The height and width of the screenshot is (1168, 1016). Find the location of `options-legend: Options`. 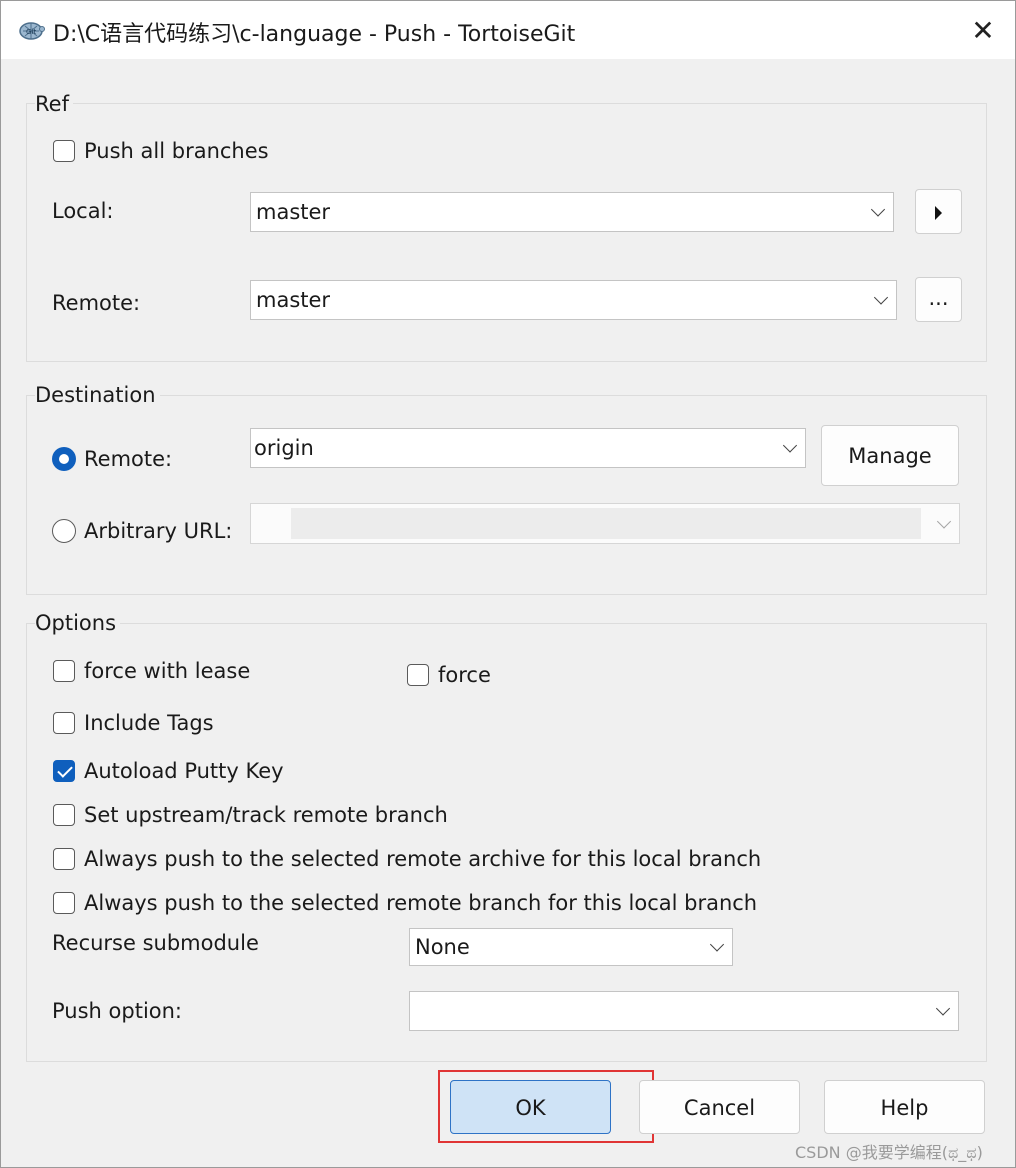

options-legend: Options is located at coordinates (78, 623).